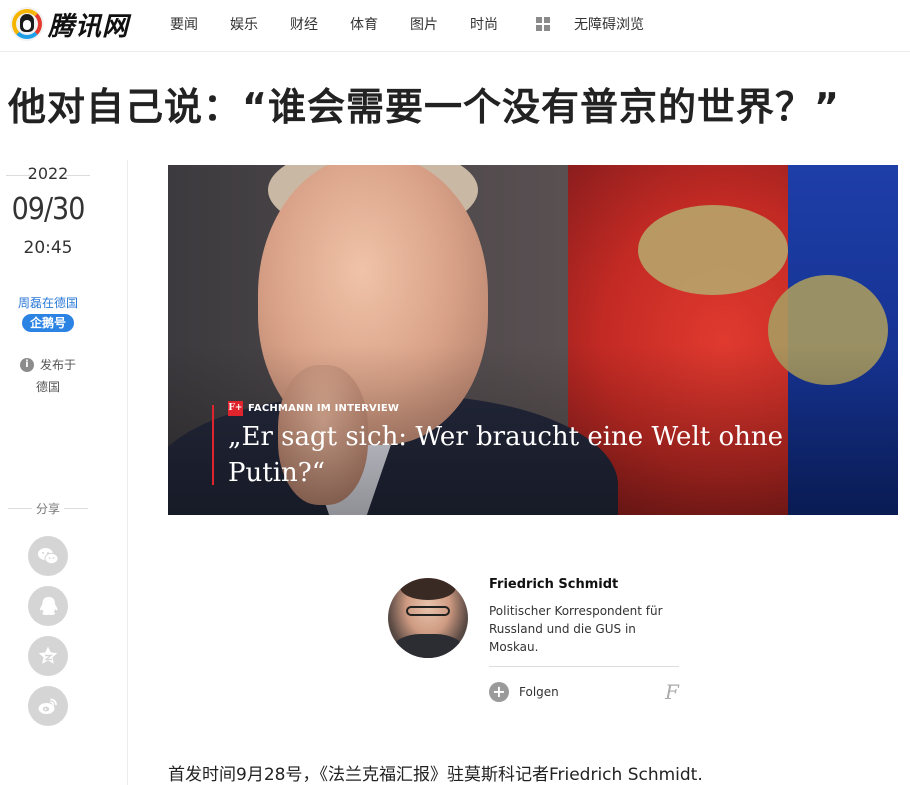 The width and height of the screenshot is (910, 785). Describe the element at coordinates (48, 387) in the screenshot. I see `published-location: 德国` at that location.